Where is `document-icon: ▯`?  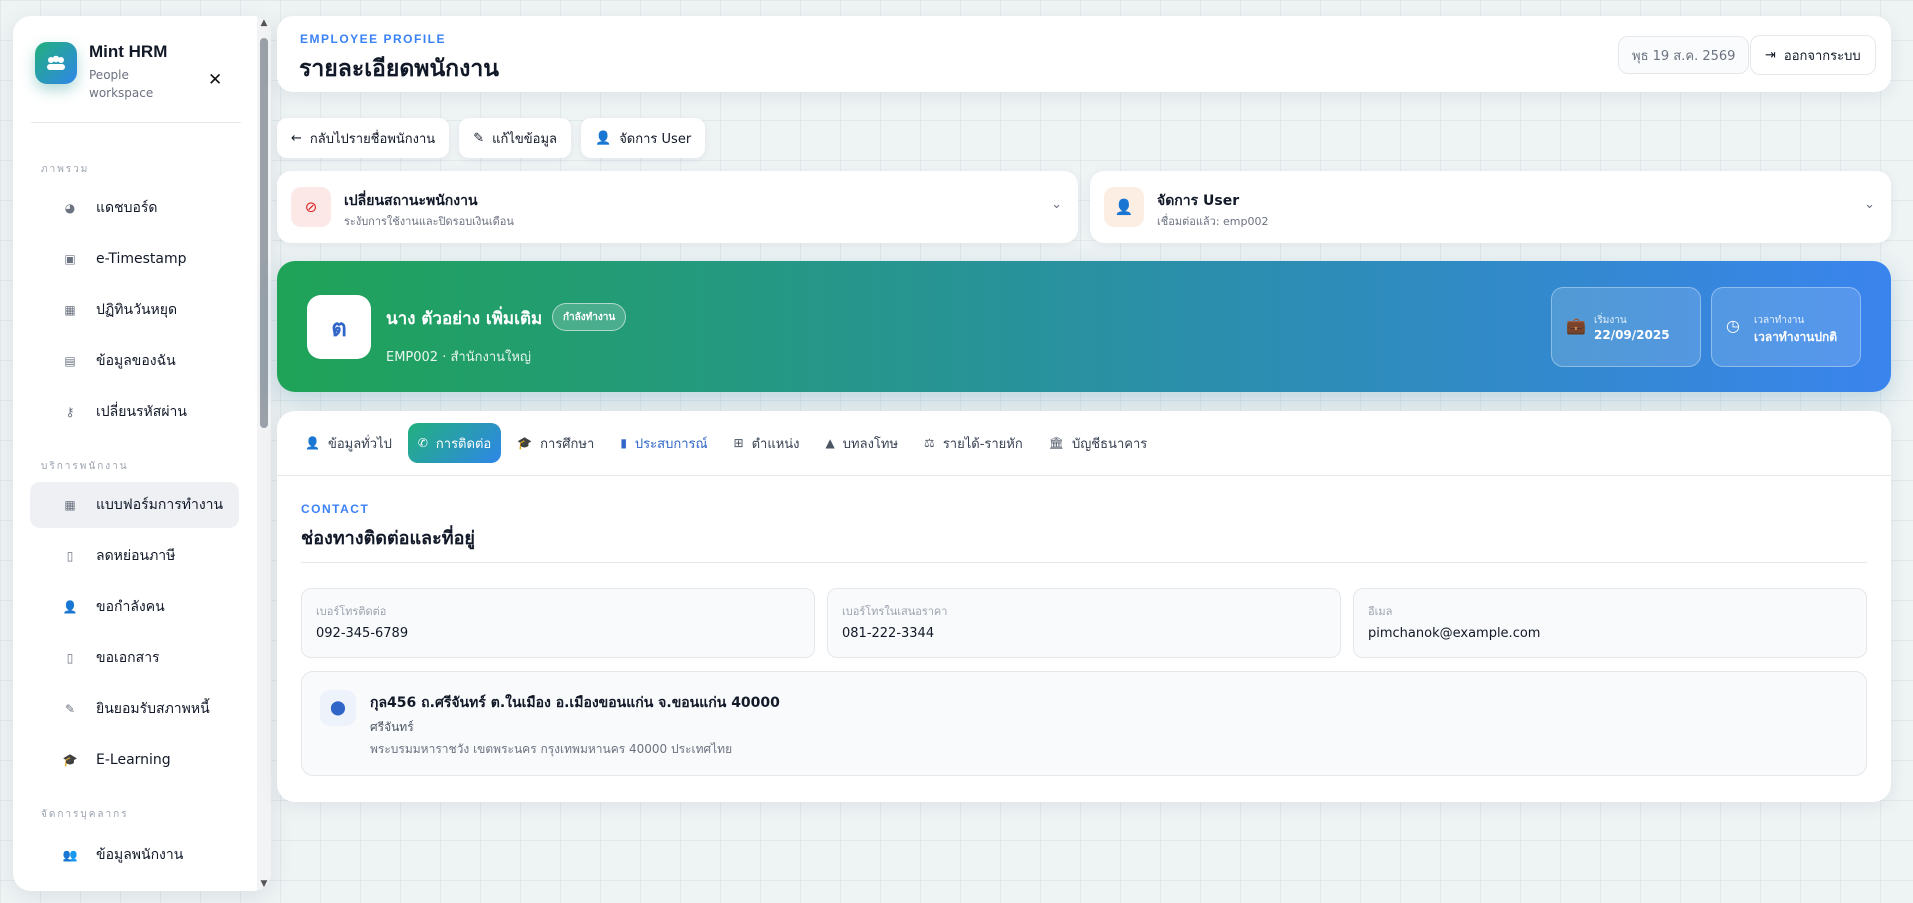 document-icon: ▯ is located at coordinates (70, 556).